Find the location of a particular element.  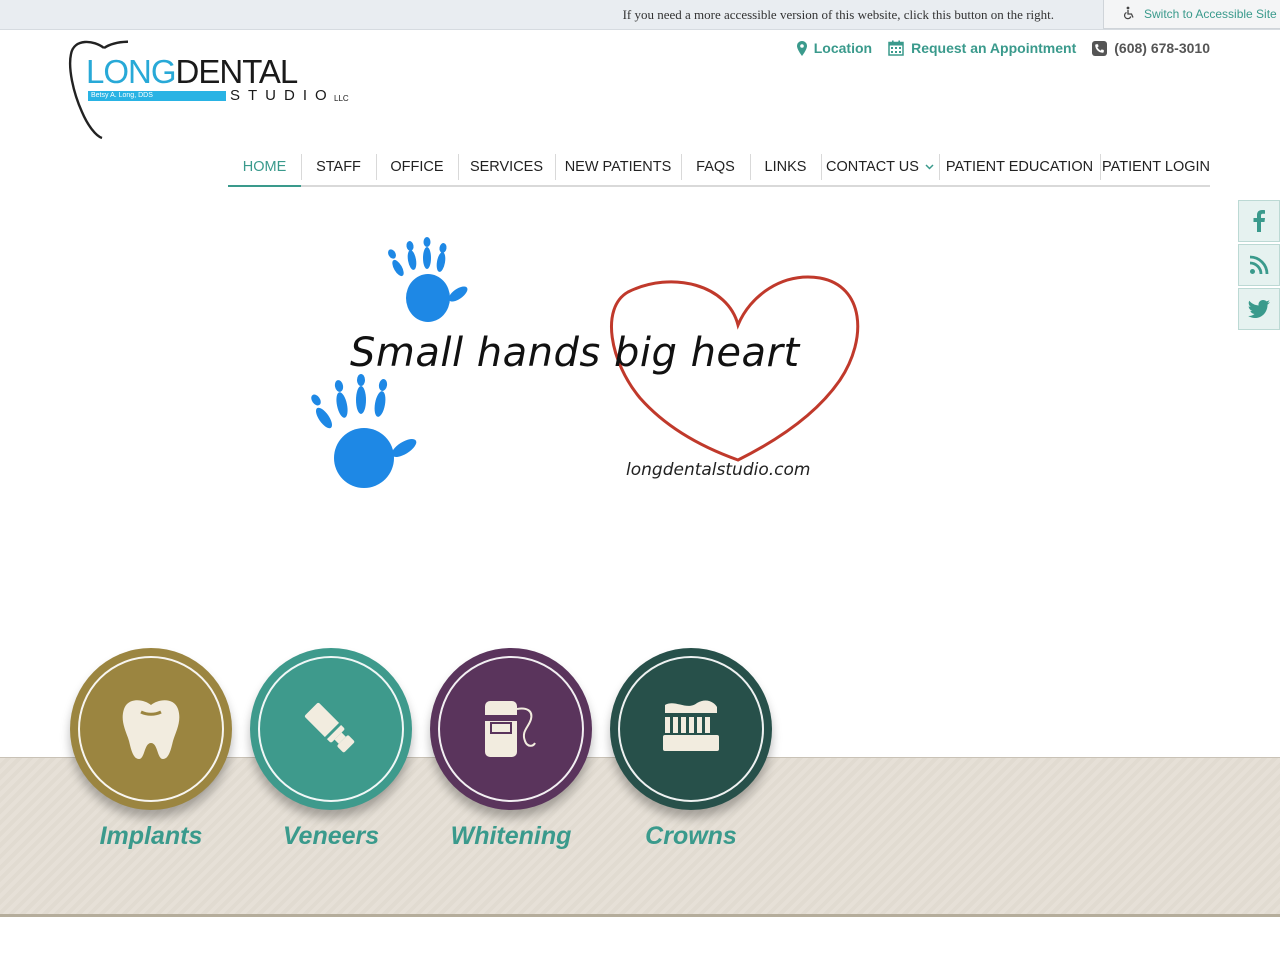

nav-contact-us: CONTACT US is located at coordinates (880, 166).